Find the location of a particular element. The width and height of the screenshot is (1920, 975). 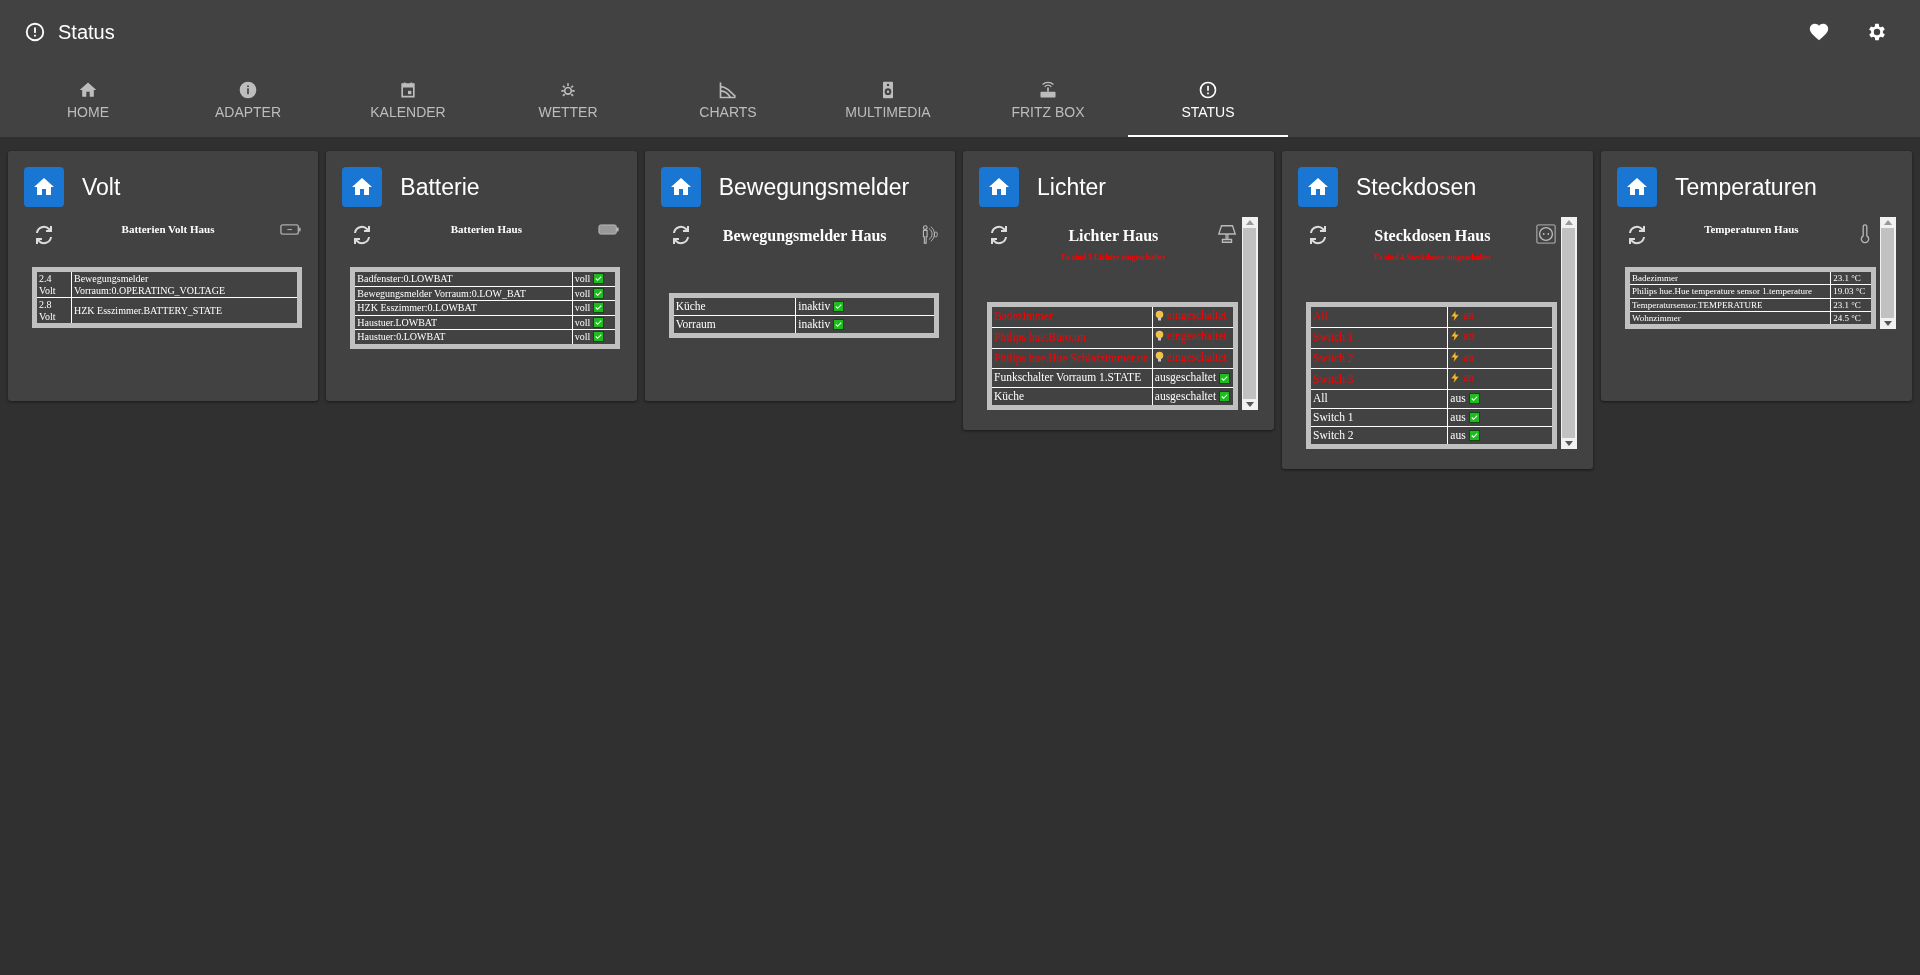

lamp-icon is located at coordinates (1226, 234).